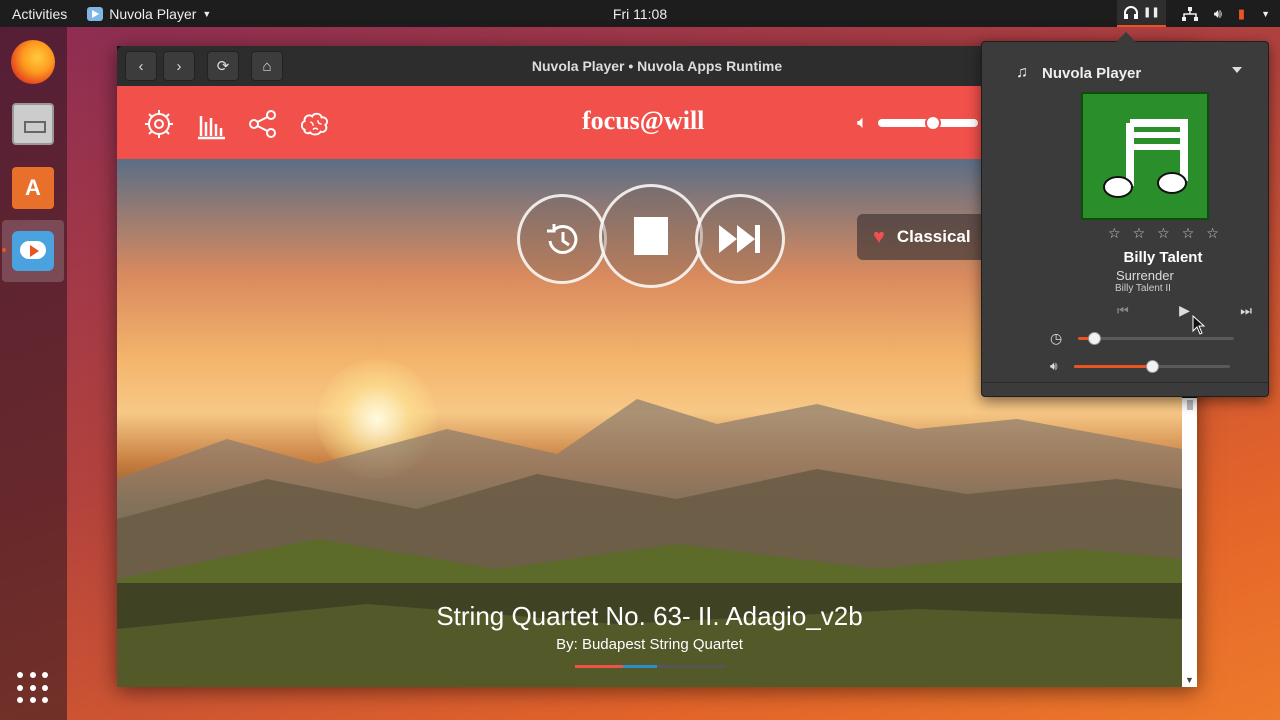 The height and width of the screenshot is (720, 1280). What do you see at coordinates (933, 236) in the screenshot?
I see `genre-label: Classical` at bounding box center [933, 236].